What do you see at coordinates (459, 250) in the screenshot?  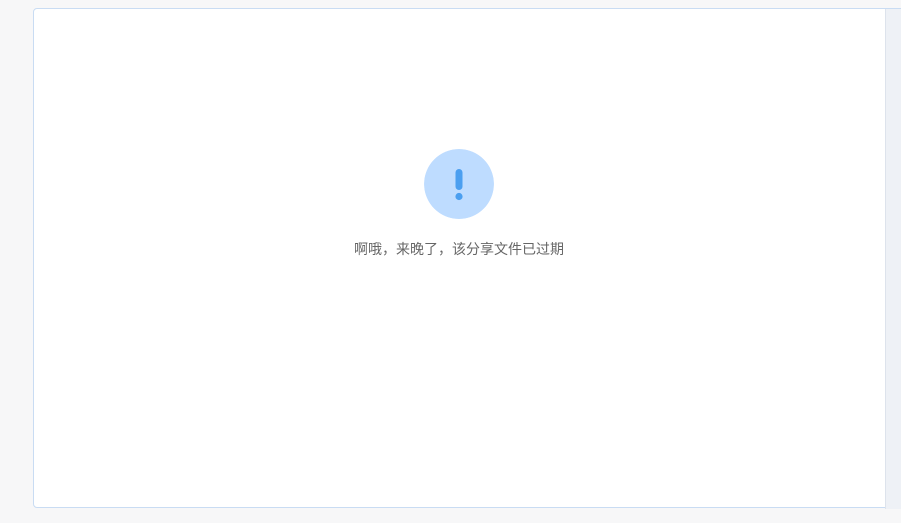 I see `expired-message: 啊哦，来晚了，该分享文件已过期` at bounding box center [459, 250].